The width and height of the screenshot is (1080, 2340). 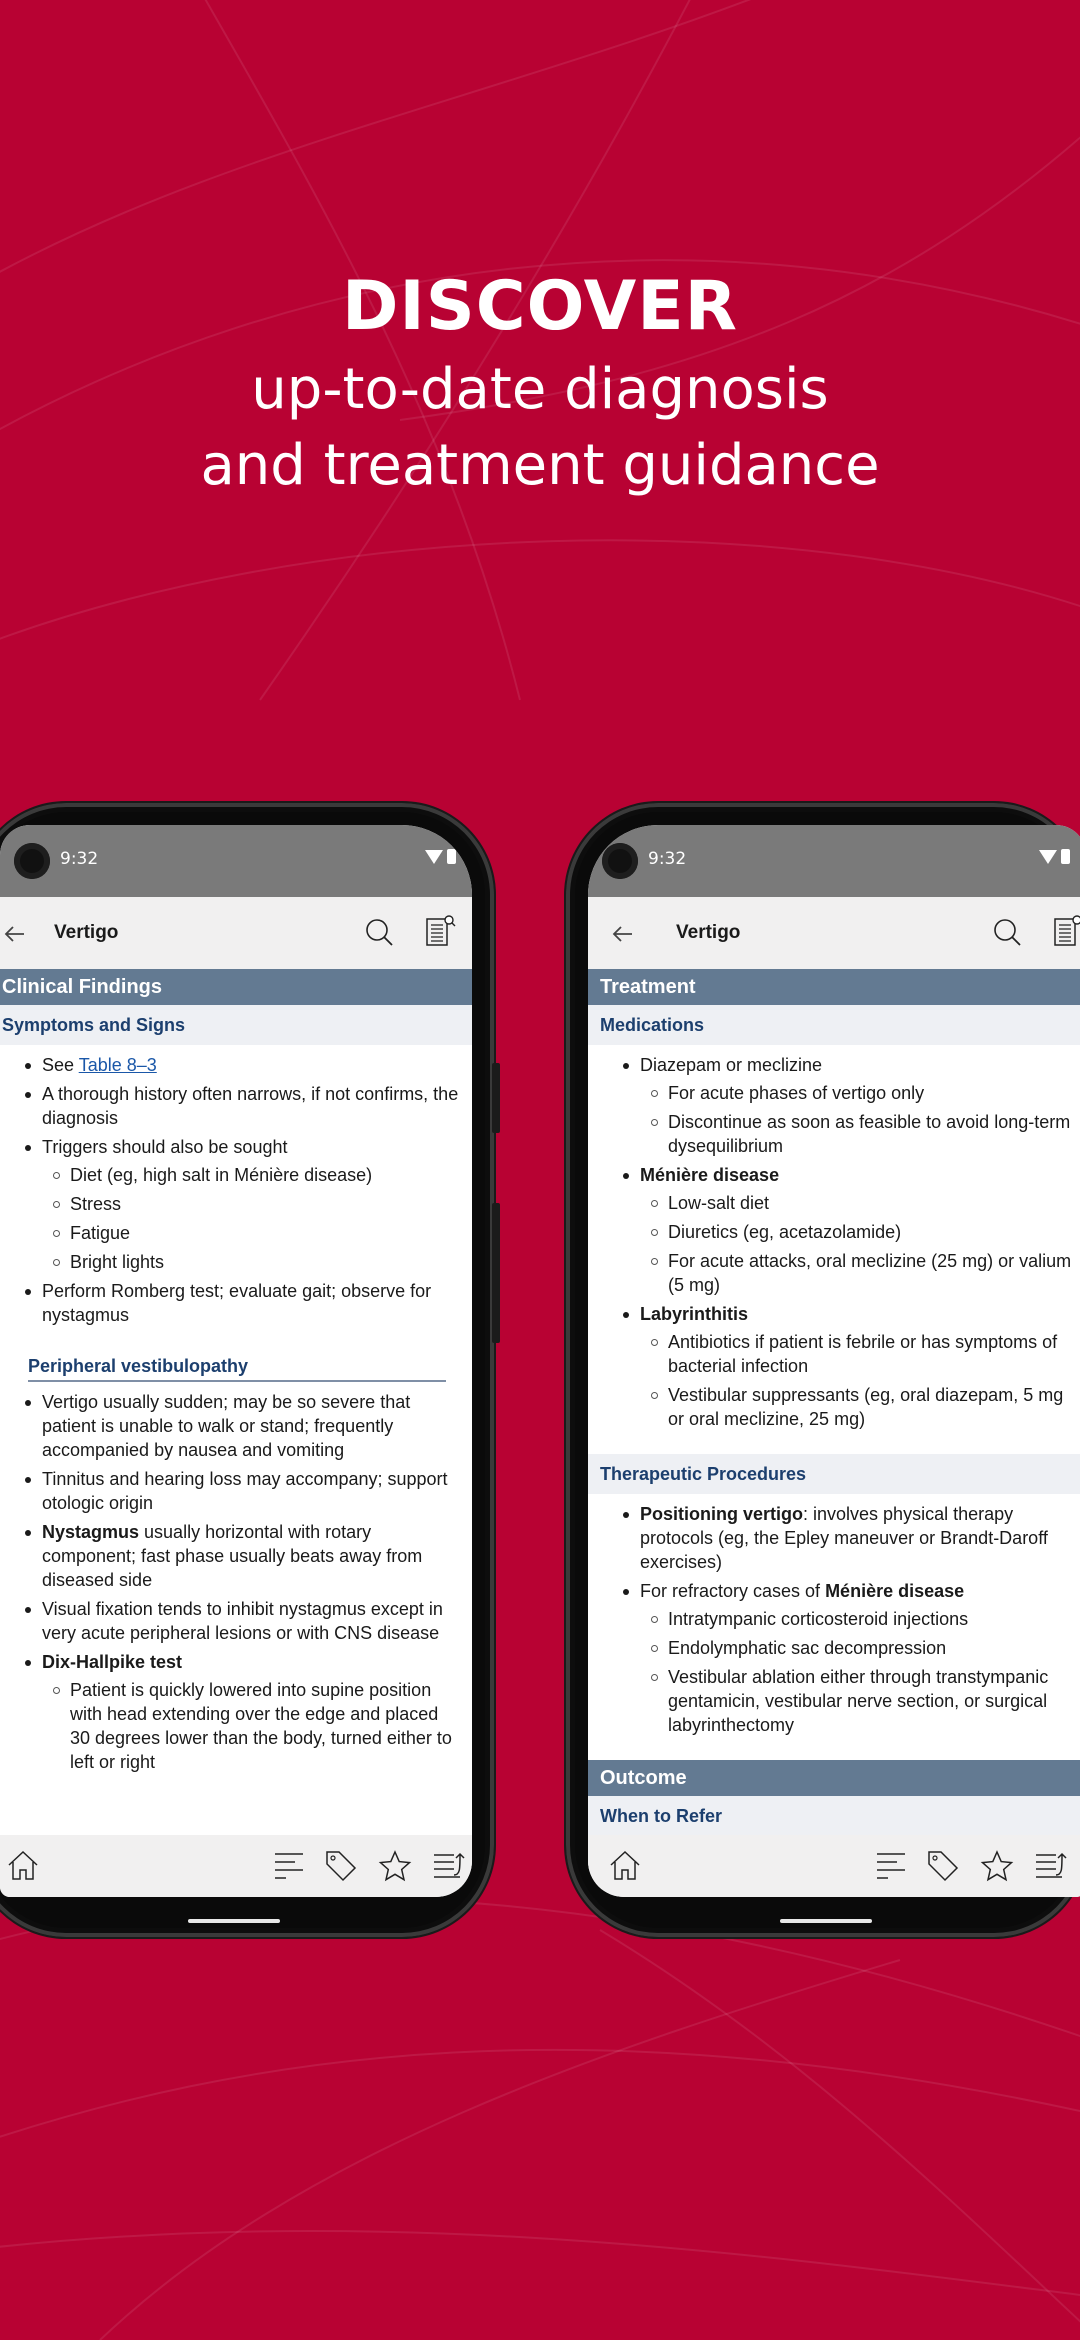 I want to click on phone-volume-button, so click(x=496, y=1273).